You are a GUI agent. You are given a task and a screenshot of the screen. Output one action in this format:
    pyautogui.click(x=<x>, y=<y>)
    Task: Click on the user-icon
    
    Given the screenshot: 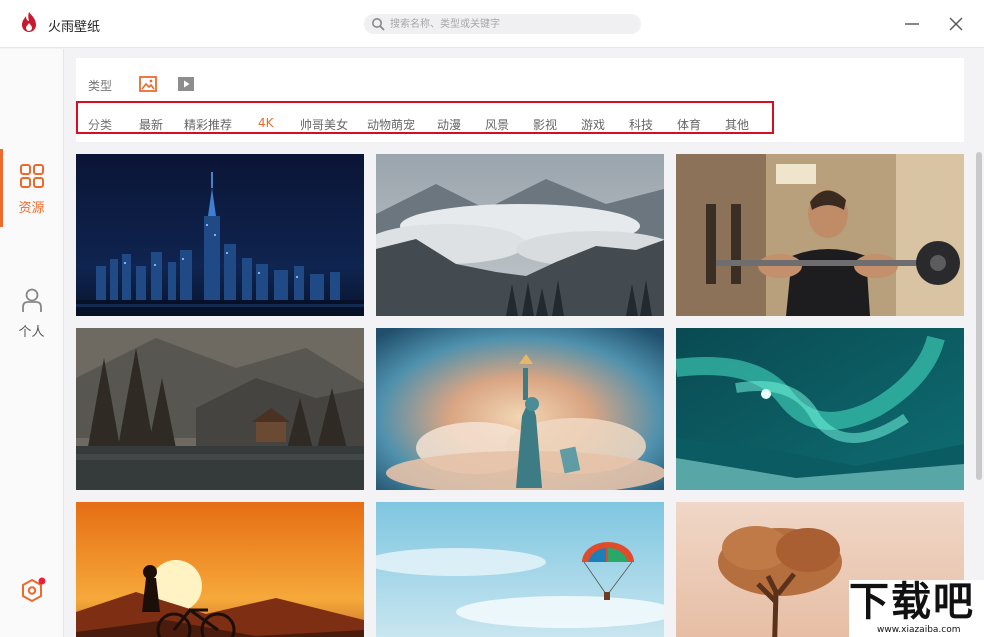 What is the action you would take?
    pyautogui.click(x=32, y=300)
    